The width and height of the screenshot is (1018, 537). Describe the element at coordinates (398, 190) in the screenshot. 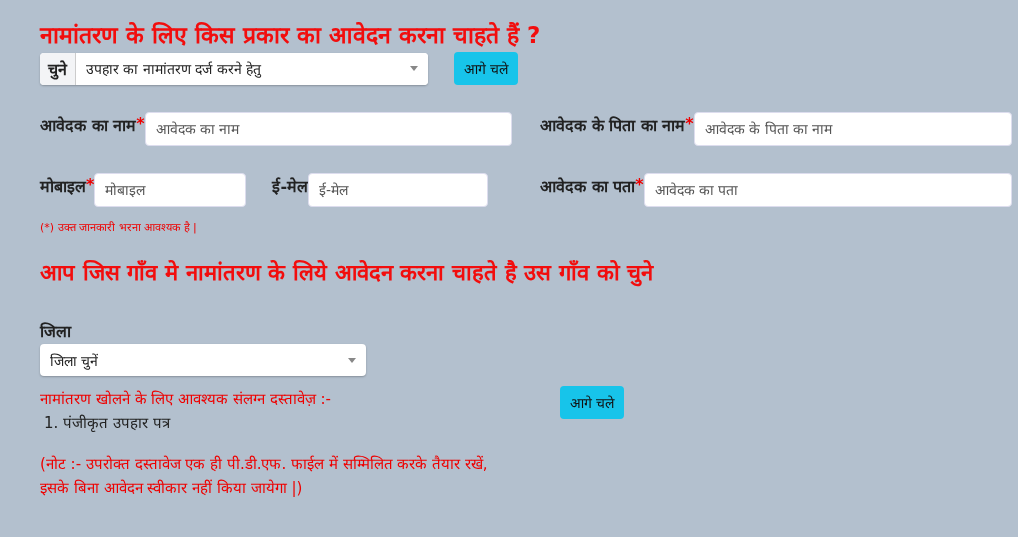

I see `input-field: ई-मेल` at that location.